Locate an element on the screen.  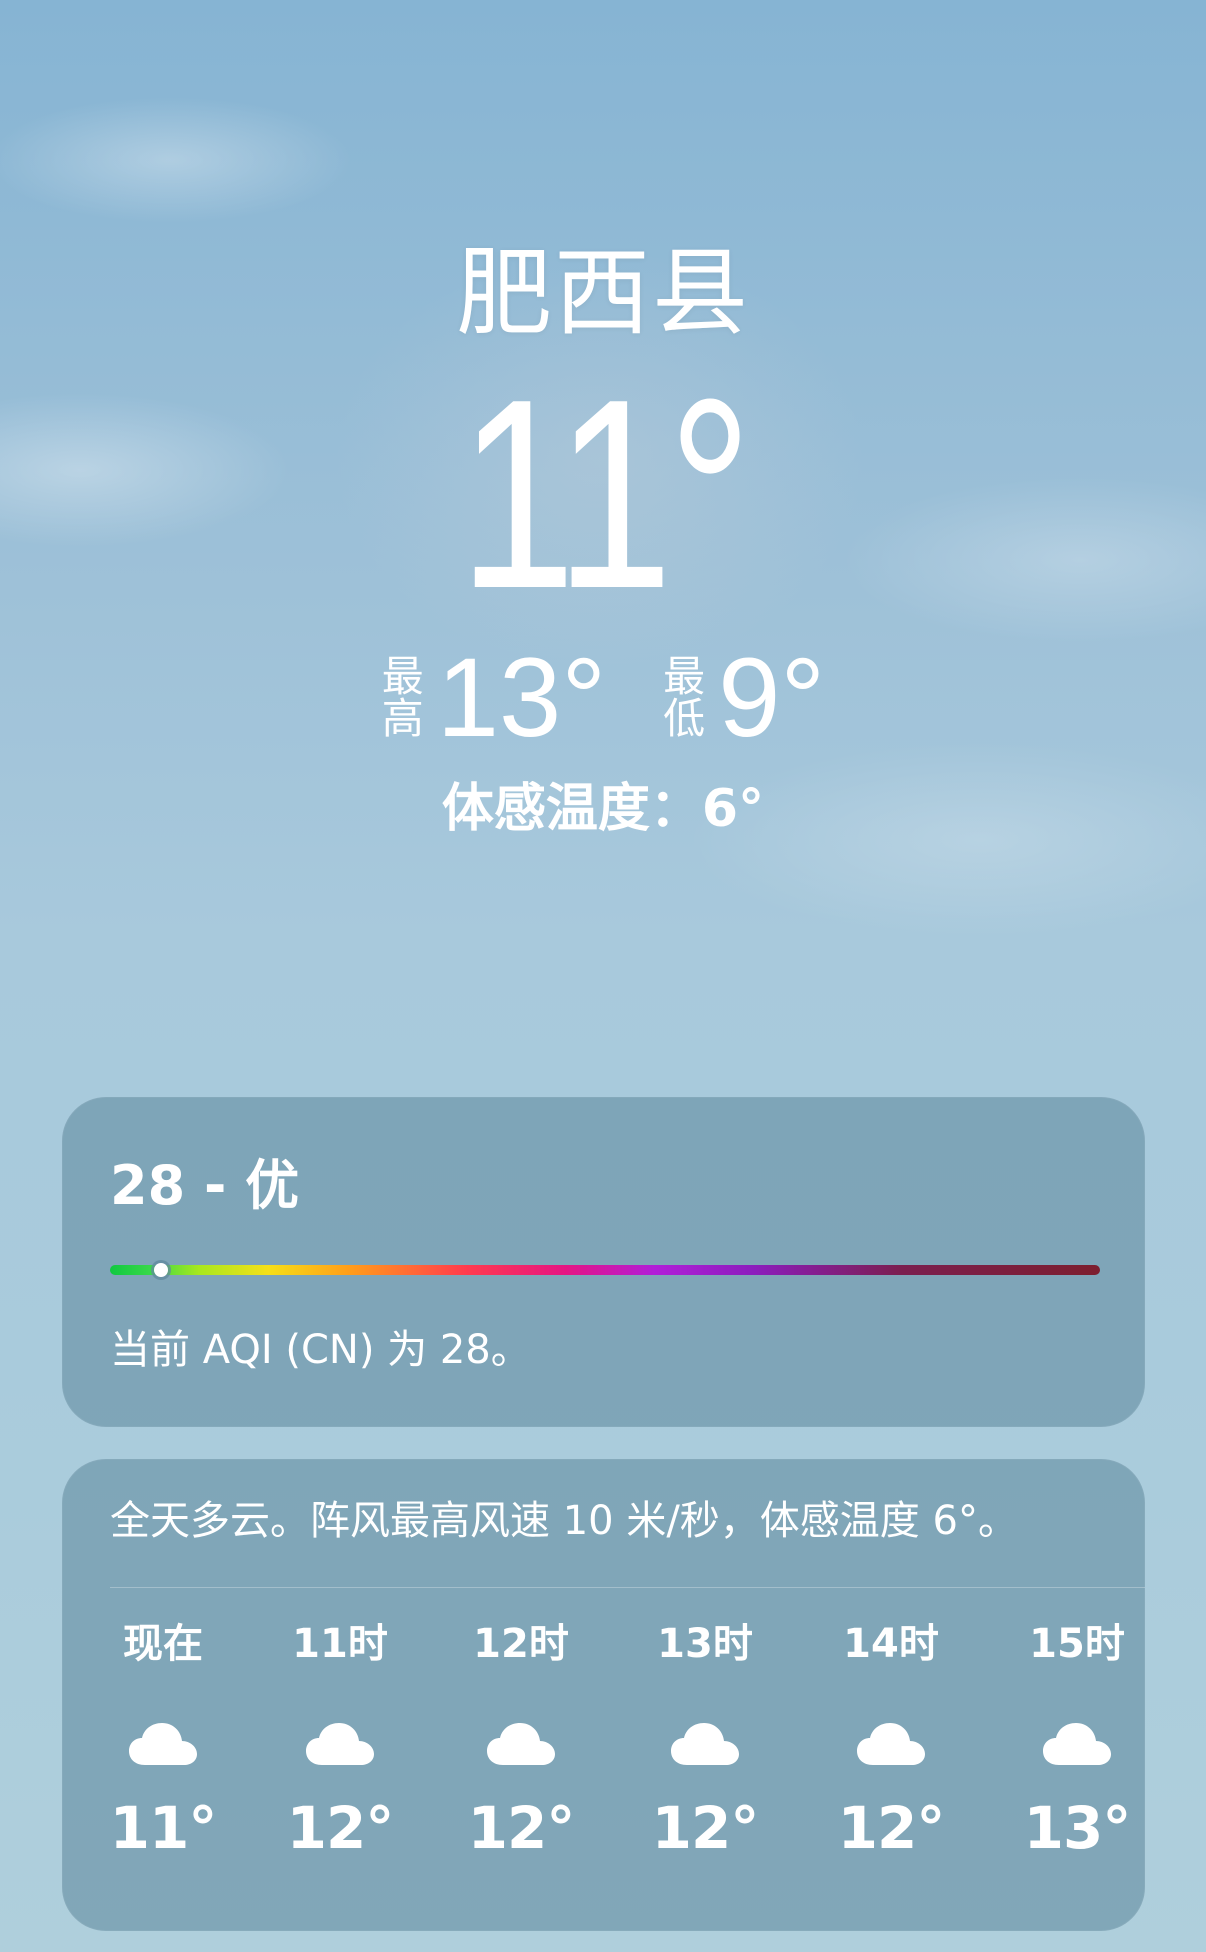
hour-temperature: 13° is located at coordinates (1077, 1828).